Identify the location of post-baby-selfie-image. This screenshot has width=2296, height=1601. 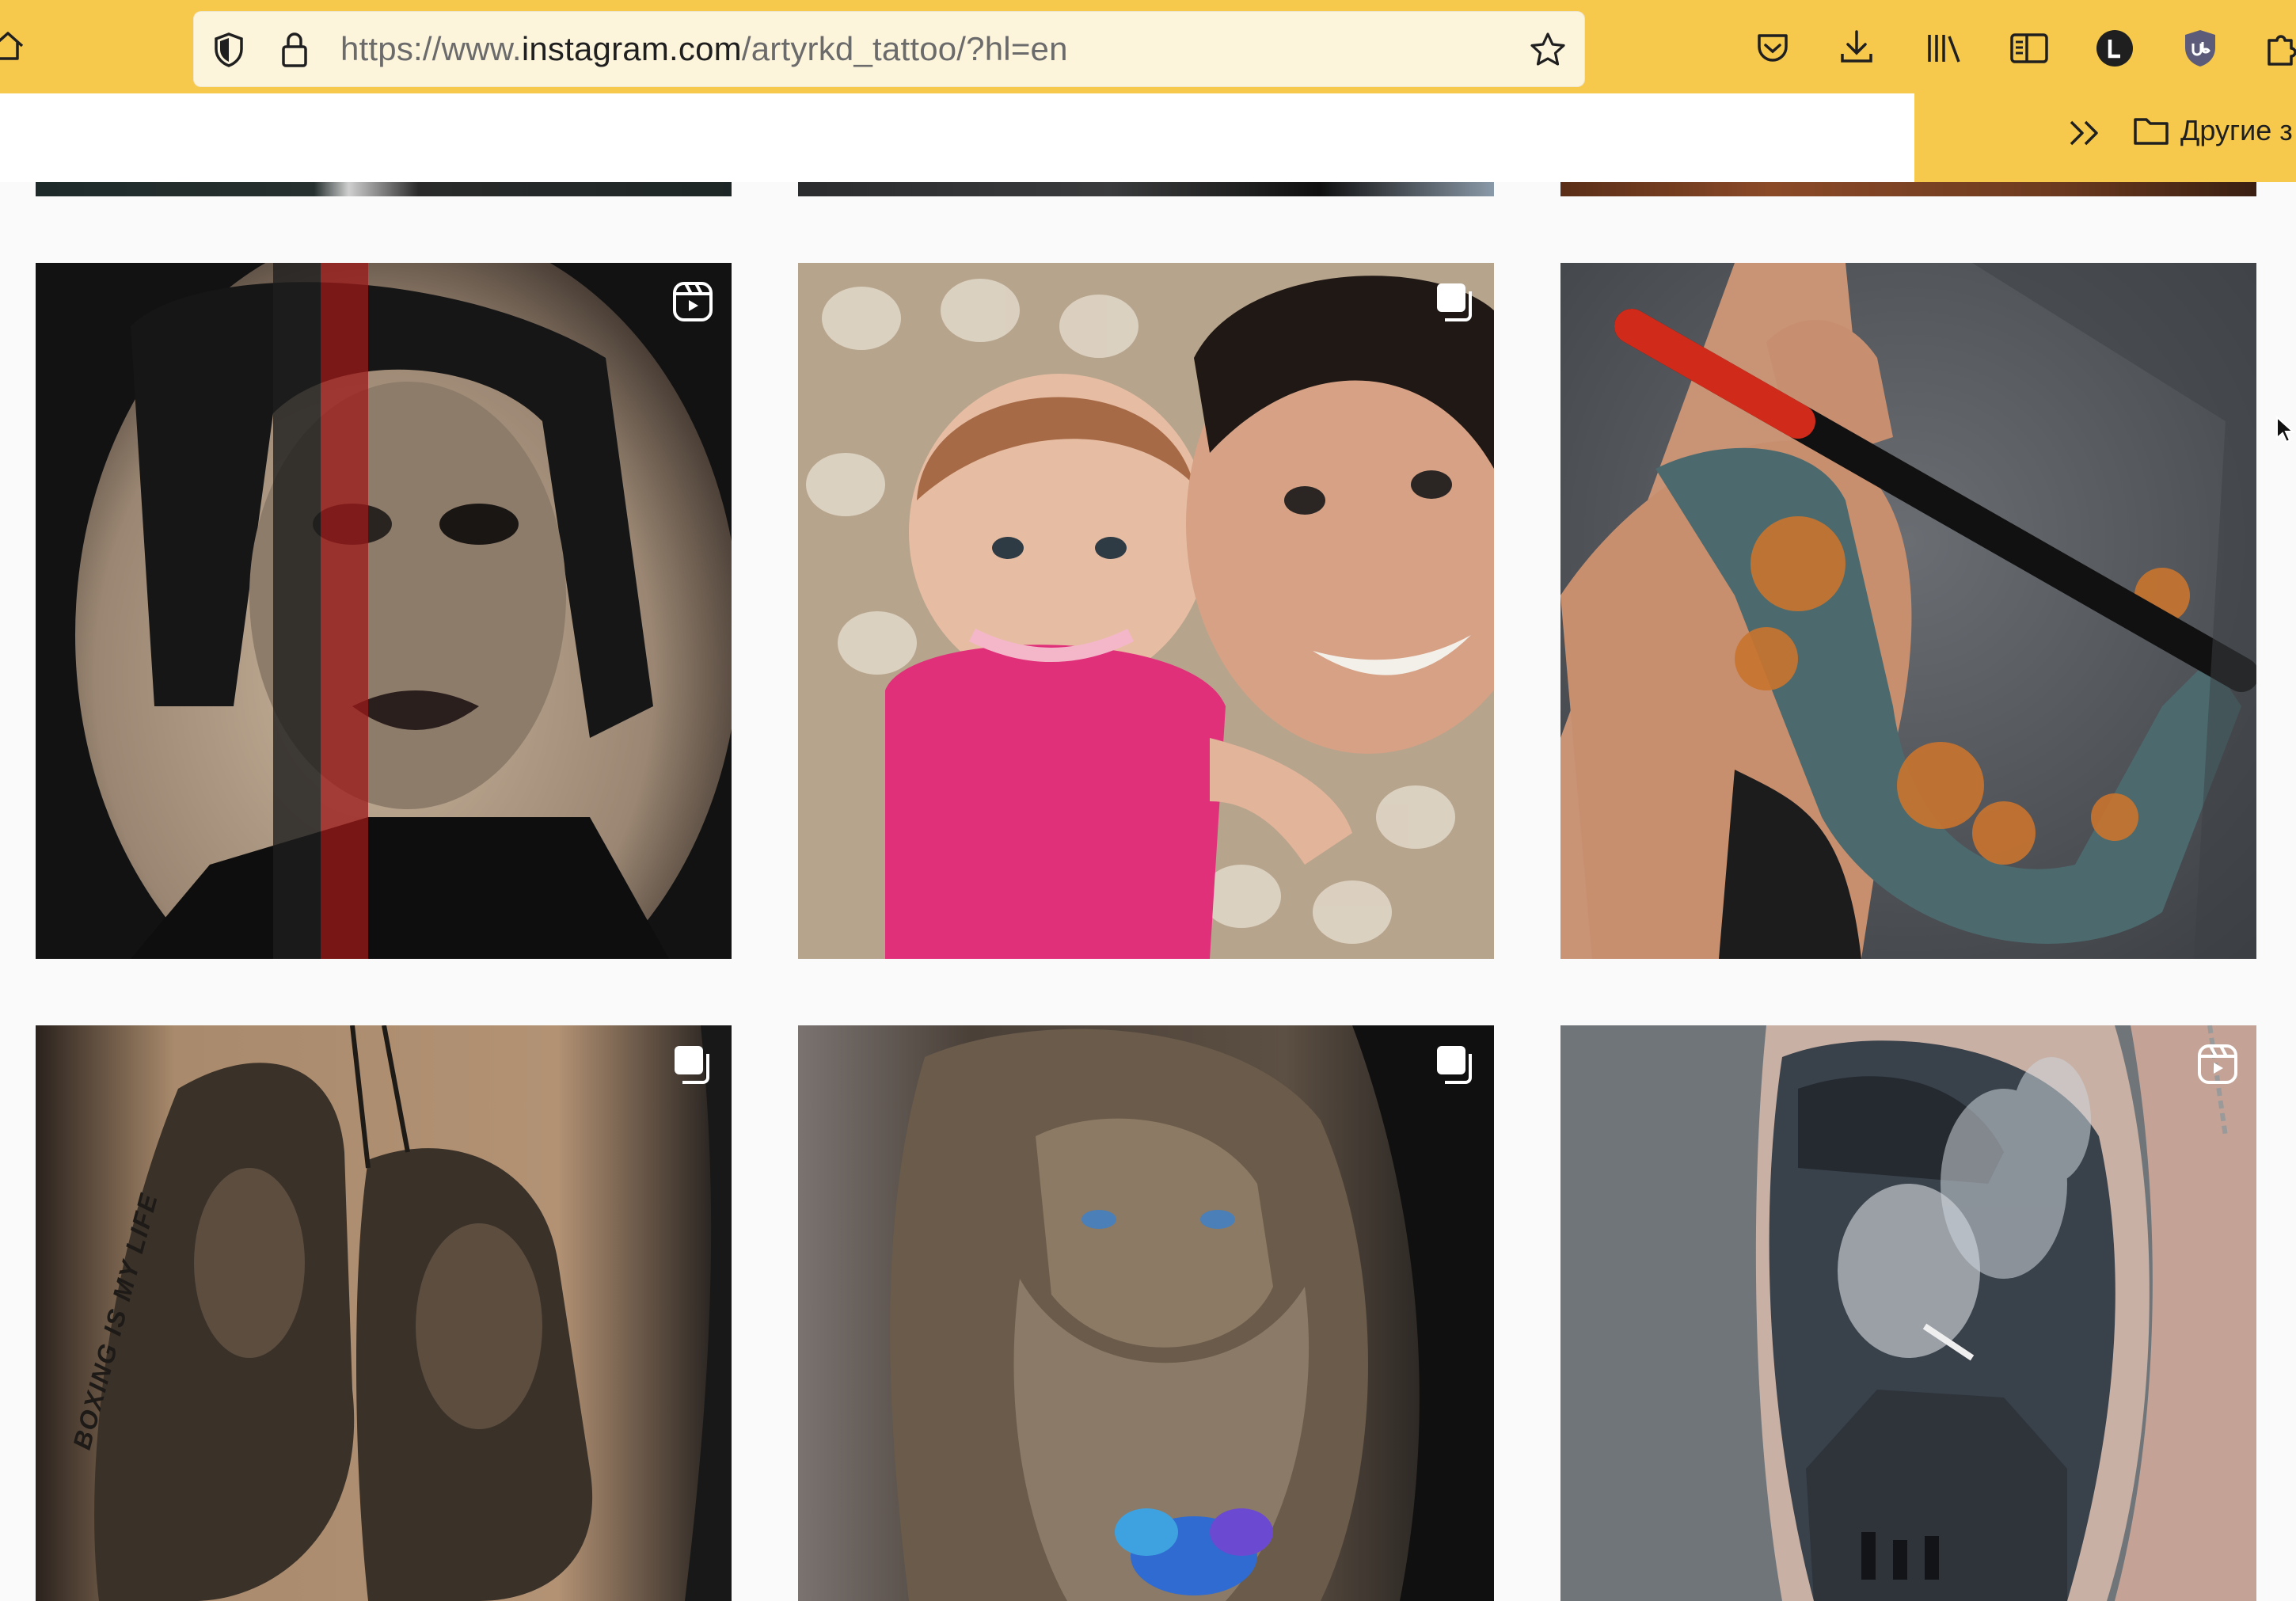
(1146, 611).